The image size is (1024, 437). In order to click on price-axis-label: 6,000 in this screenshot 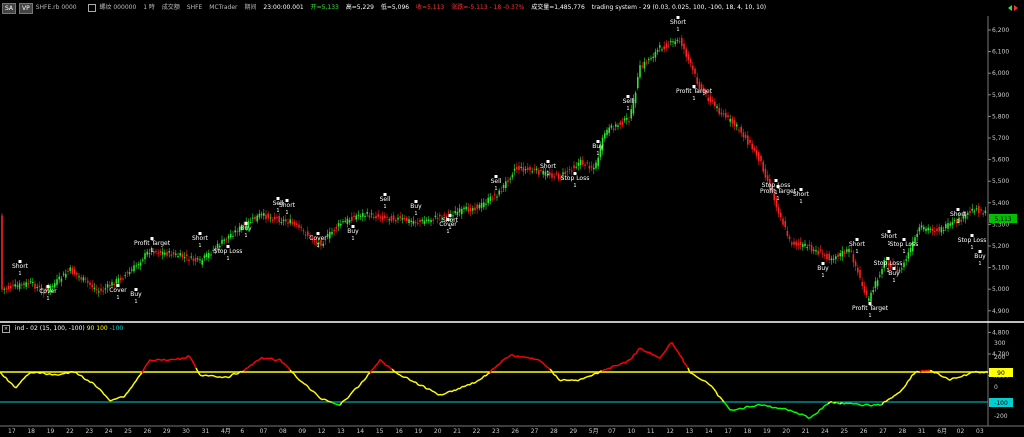, I will do `click(1000, 73)`.